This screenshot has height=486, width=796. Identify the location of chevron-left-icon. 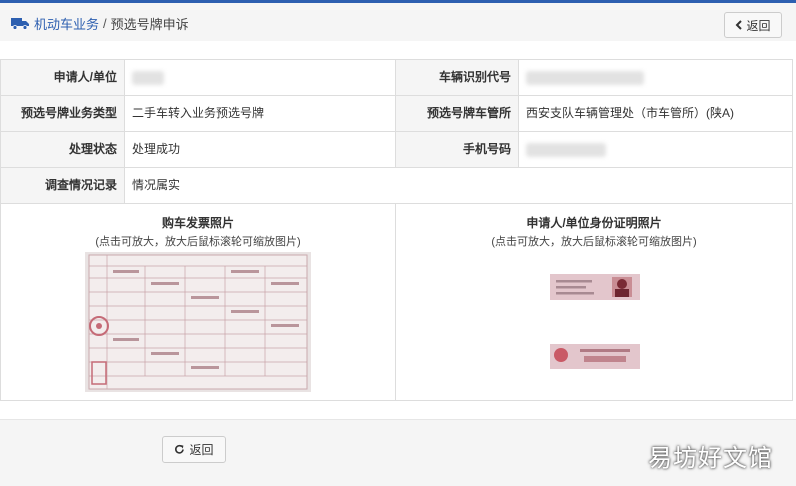
(739, 25).